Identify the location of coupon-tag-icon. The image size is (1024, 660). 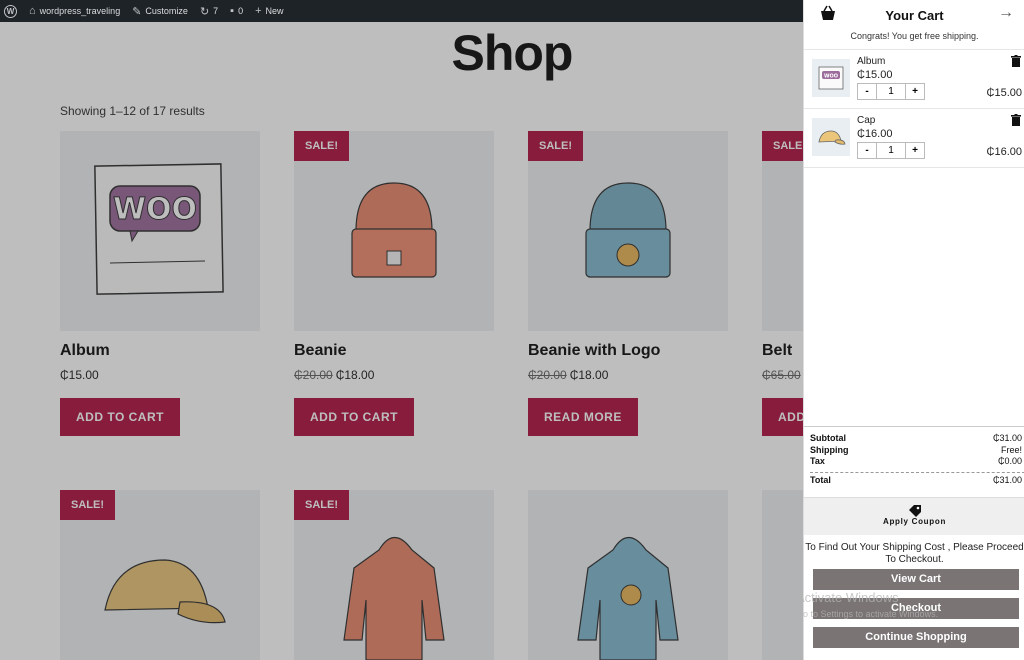
(914, 511).